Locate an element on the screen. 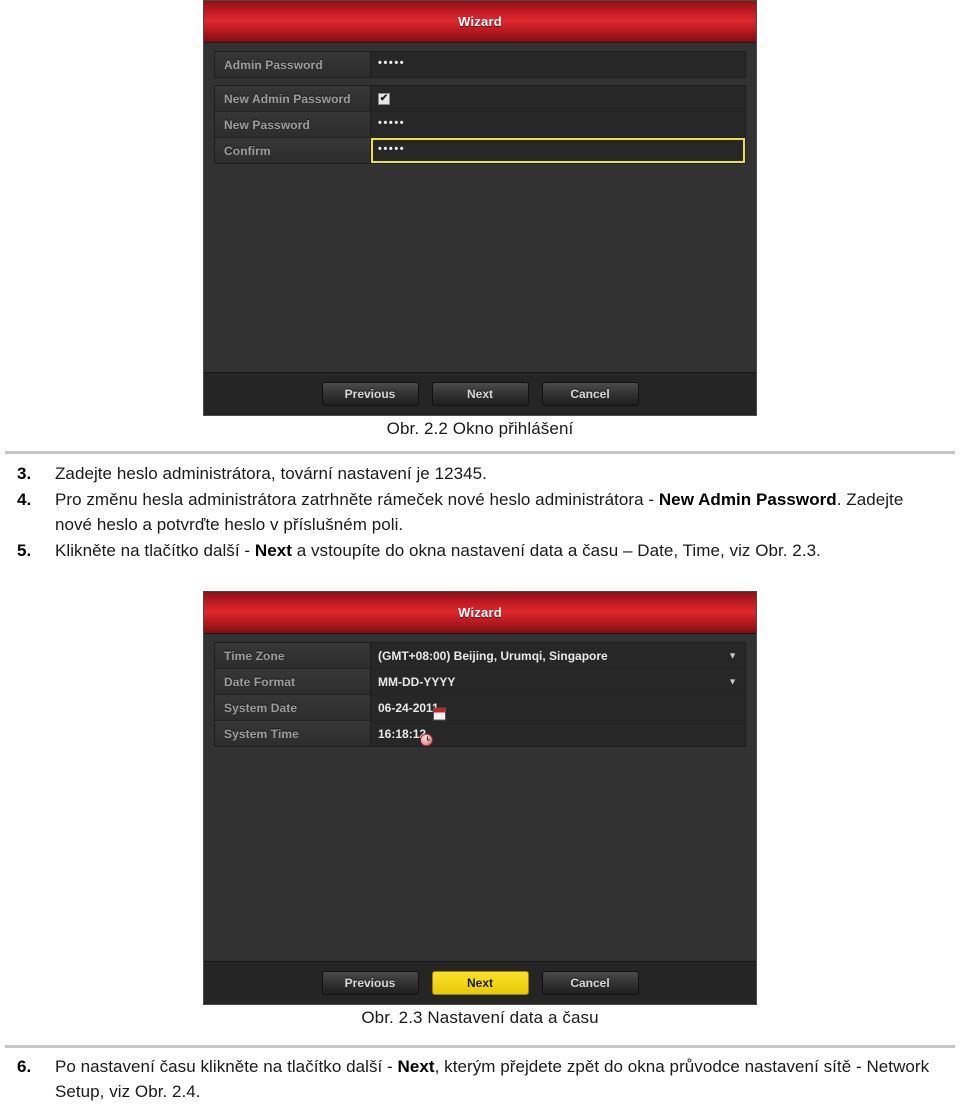  admin-password-group: Admin Password ••••• is located at coordinates (480, 64).